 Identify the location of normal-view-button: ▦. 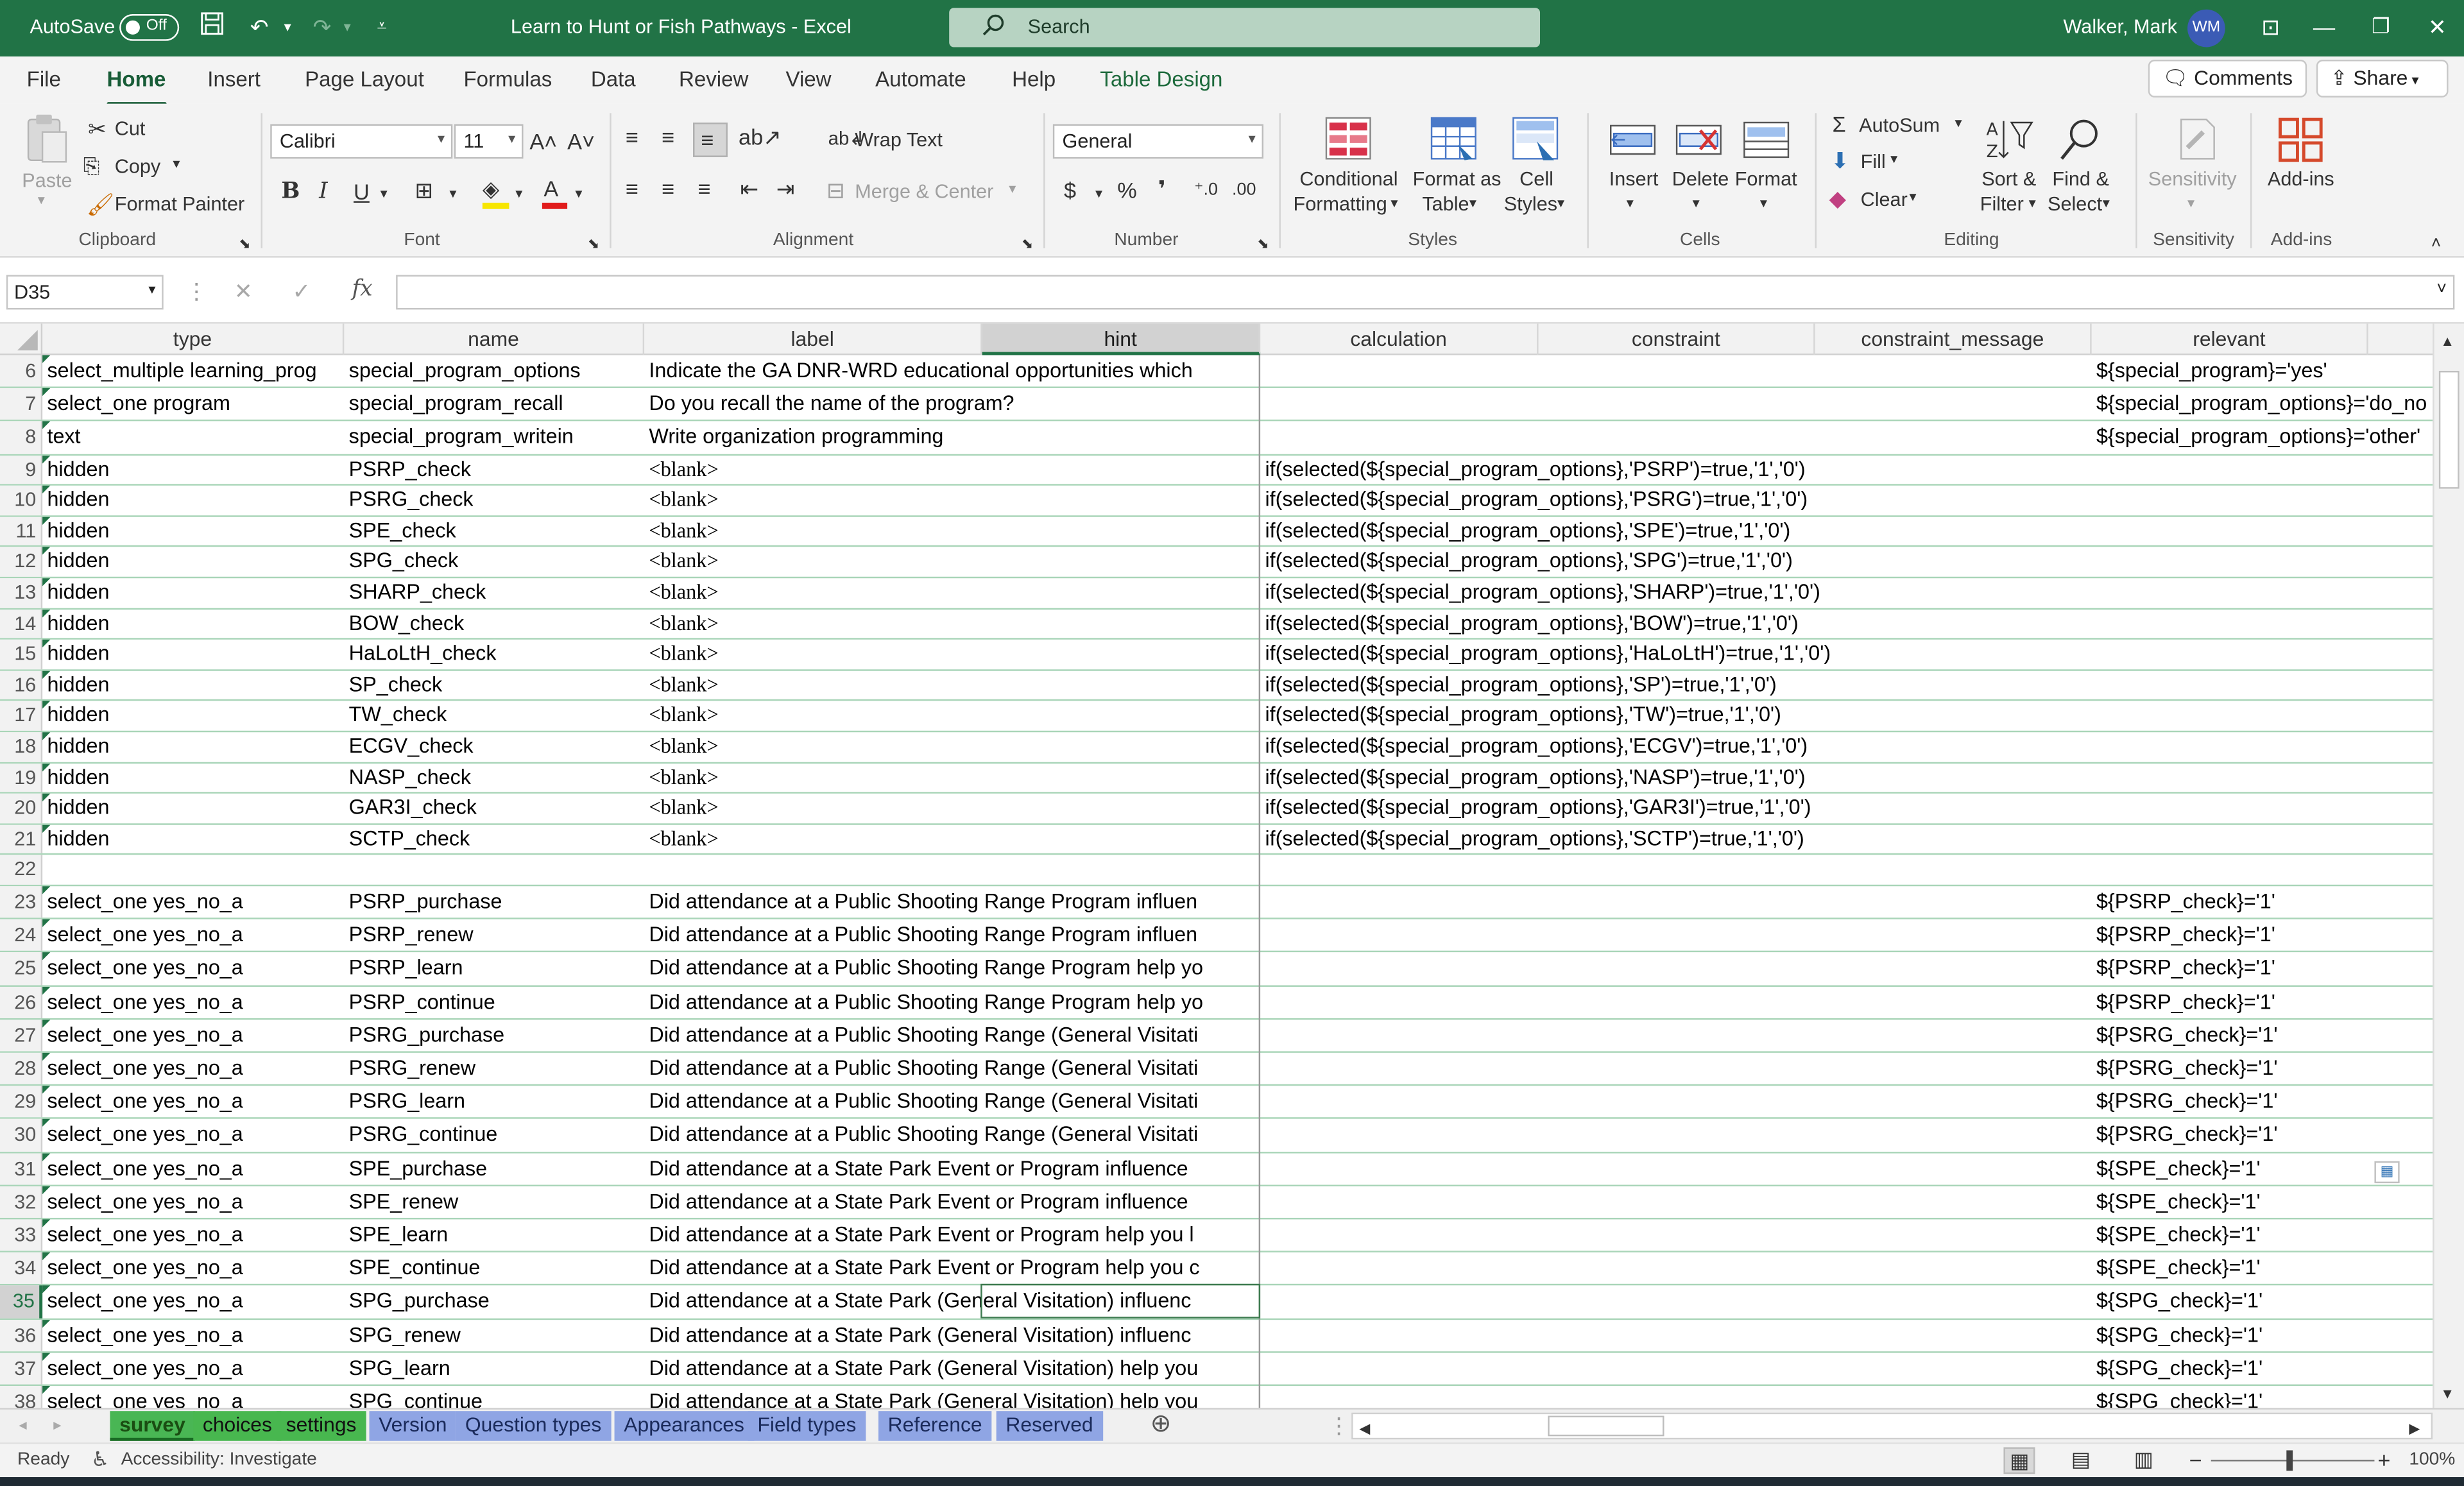
(2019, 1460).